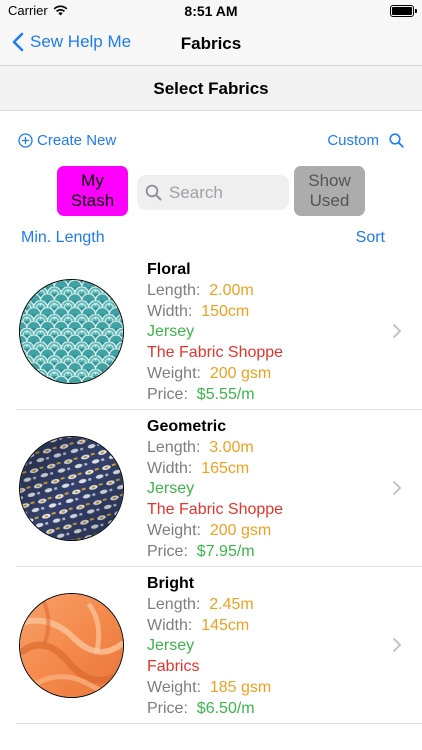 This screenshot has height=750, width=422. Describe the element at coordinates (225, 708) in the screenshot. I see `fabric-price: $6.50/m` at that location.